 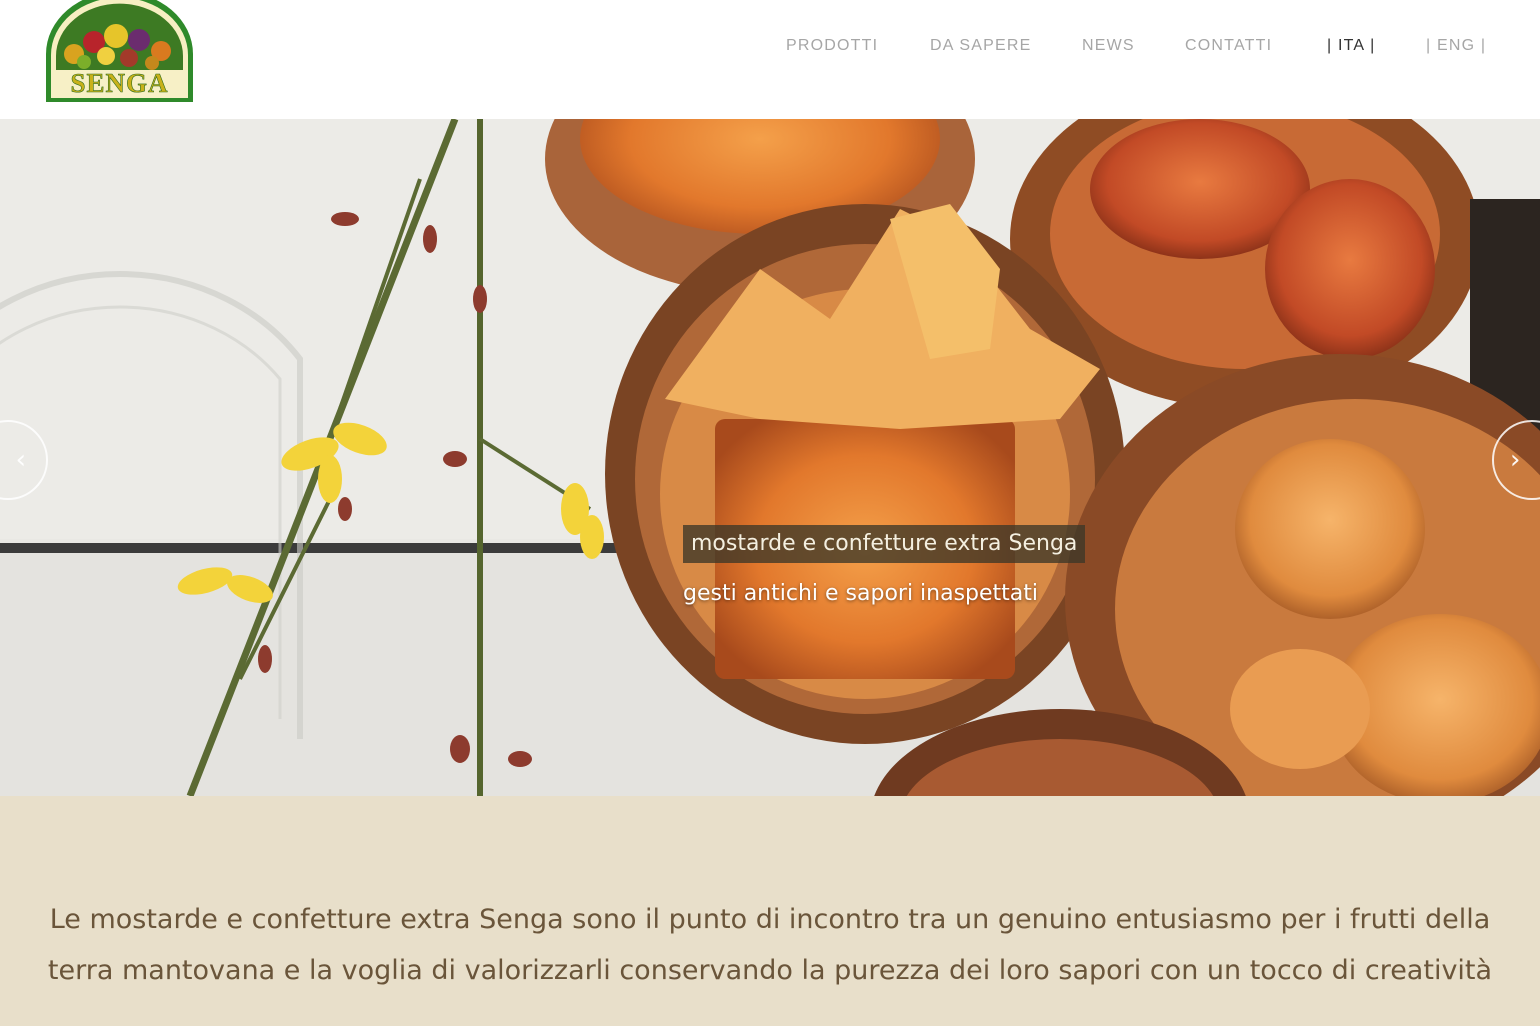 What do you see at coordinates (1228, 46) in the screenshot?
I see `nav-item-contatti: CONTATTI` at bounding box center [1228, 46].